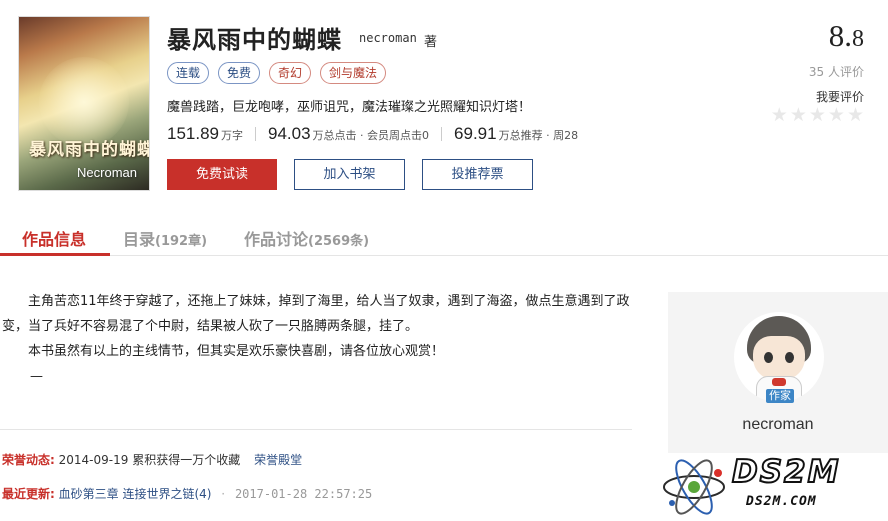 The image size is (888, 521). Describe the element at coordinates (278, 460) in the screenshot. I see `honor-hall-link: 荣誉殿堂` at that location.